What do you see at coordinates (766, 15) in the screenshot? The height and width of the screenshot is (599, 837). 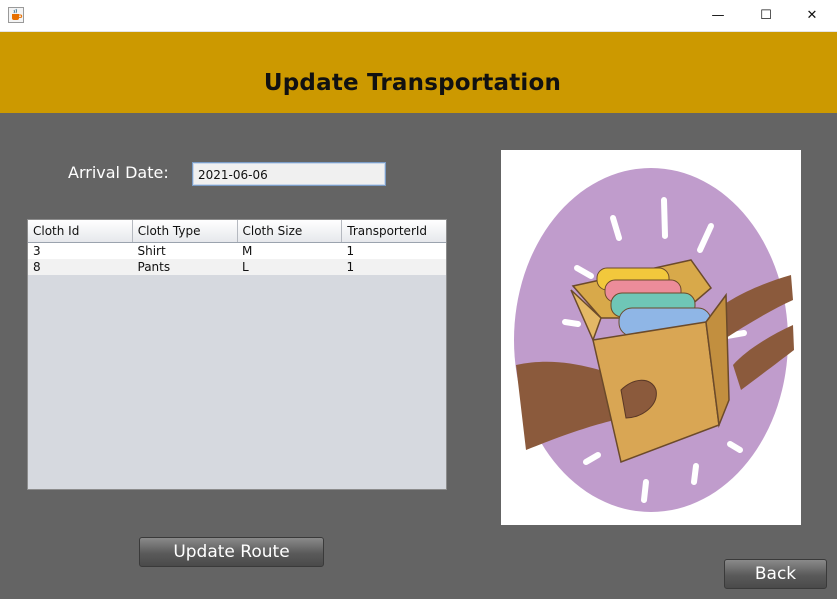 I see `maximize-button: ☐` at bounding box center [766, 15].